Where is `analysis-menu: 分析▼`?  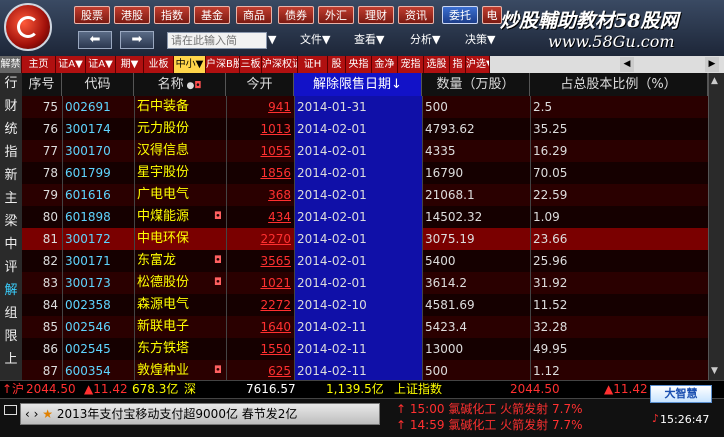 analysis-menu: 分析▼ is located at coordinates (425, 40).